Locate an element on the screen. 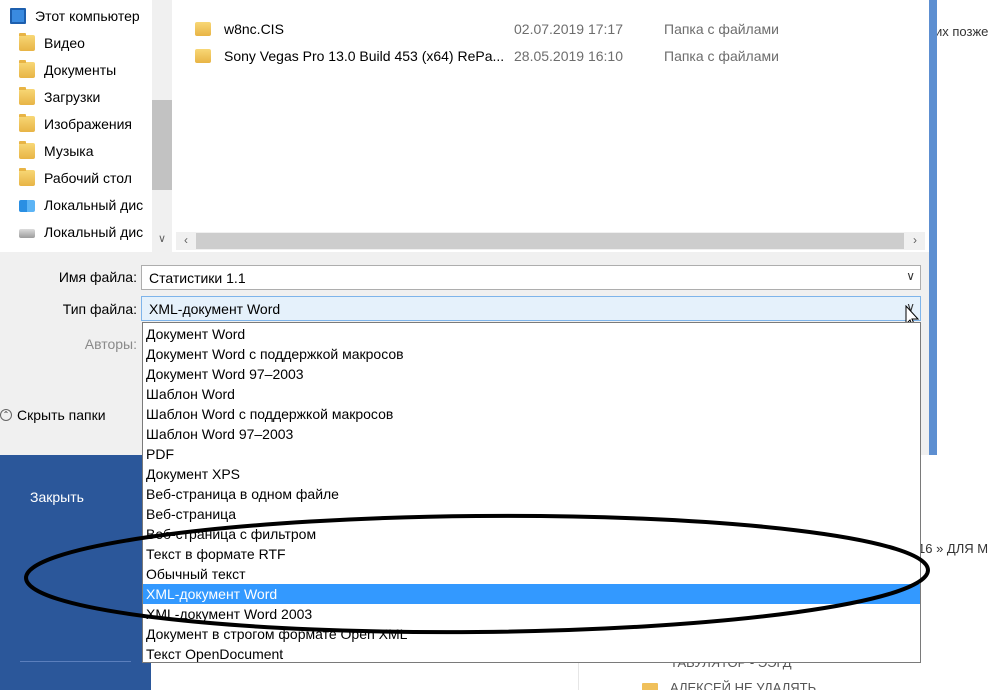 This screenshot has width=989, height=690. nav-item-label: Документы is located at coordinates (80, 69).